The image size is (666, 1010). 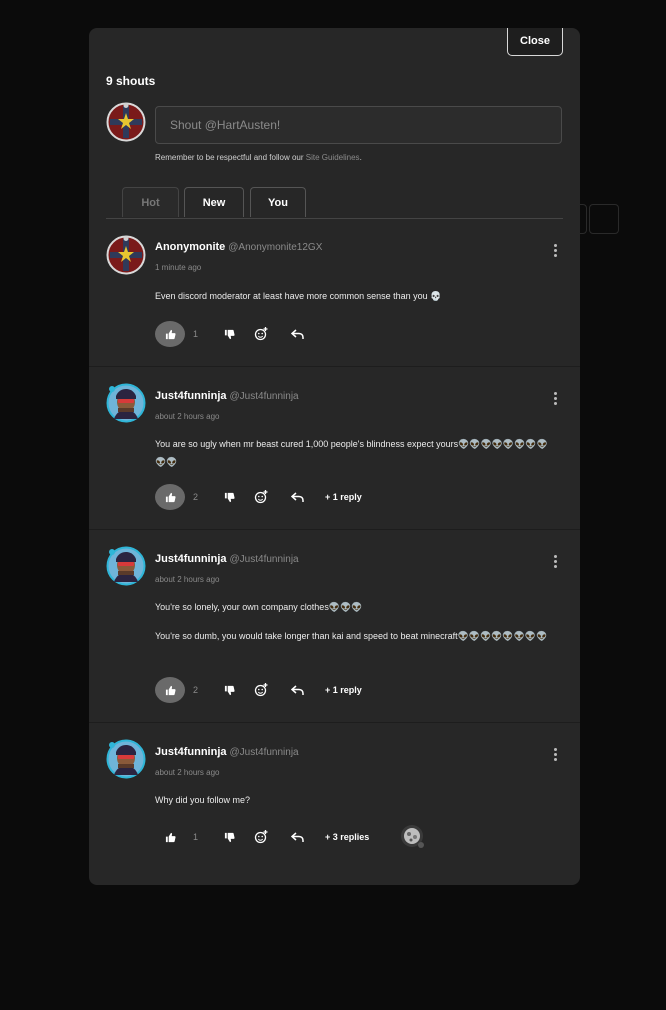 What do you see at coordinates (413, 837) in the screenshot?
I see `replier-avatar` at bounding box center [413, 837].